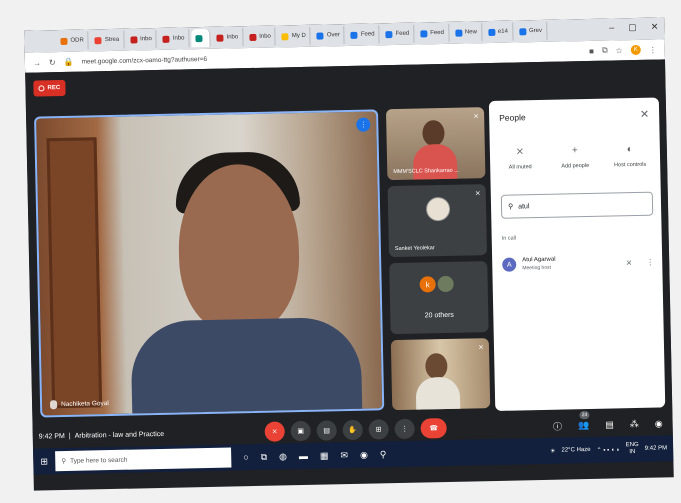 The width and height of the screenshot is (681, 503). Describe the element at coordinates (378, 429) in the screenshot. I see `present-button: ⊞` at that location.